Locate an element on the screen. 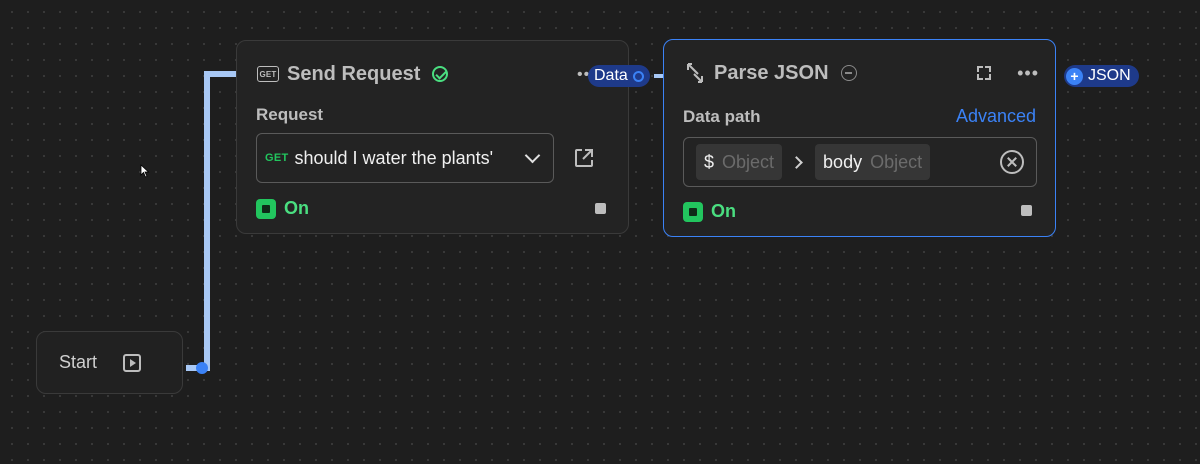 The image size is (1200, 464). advanced-link: Advanced is located at coordinates (996, 116).